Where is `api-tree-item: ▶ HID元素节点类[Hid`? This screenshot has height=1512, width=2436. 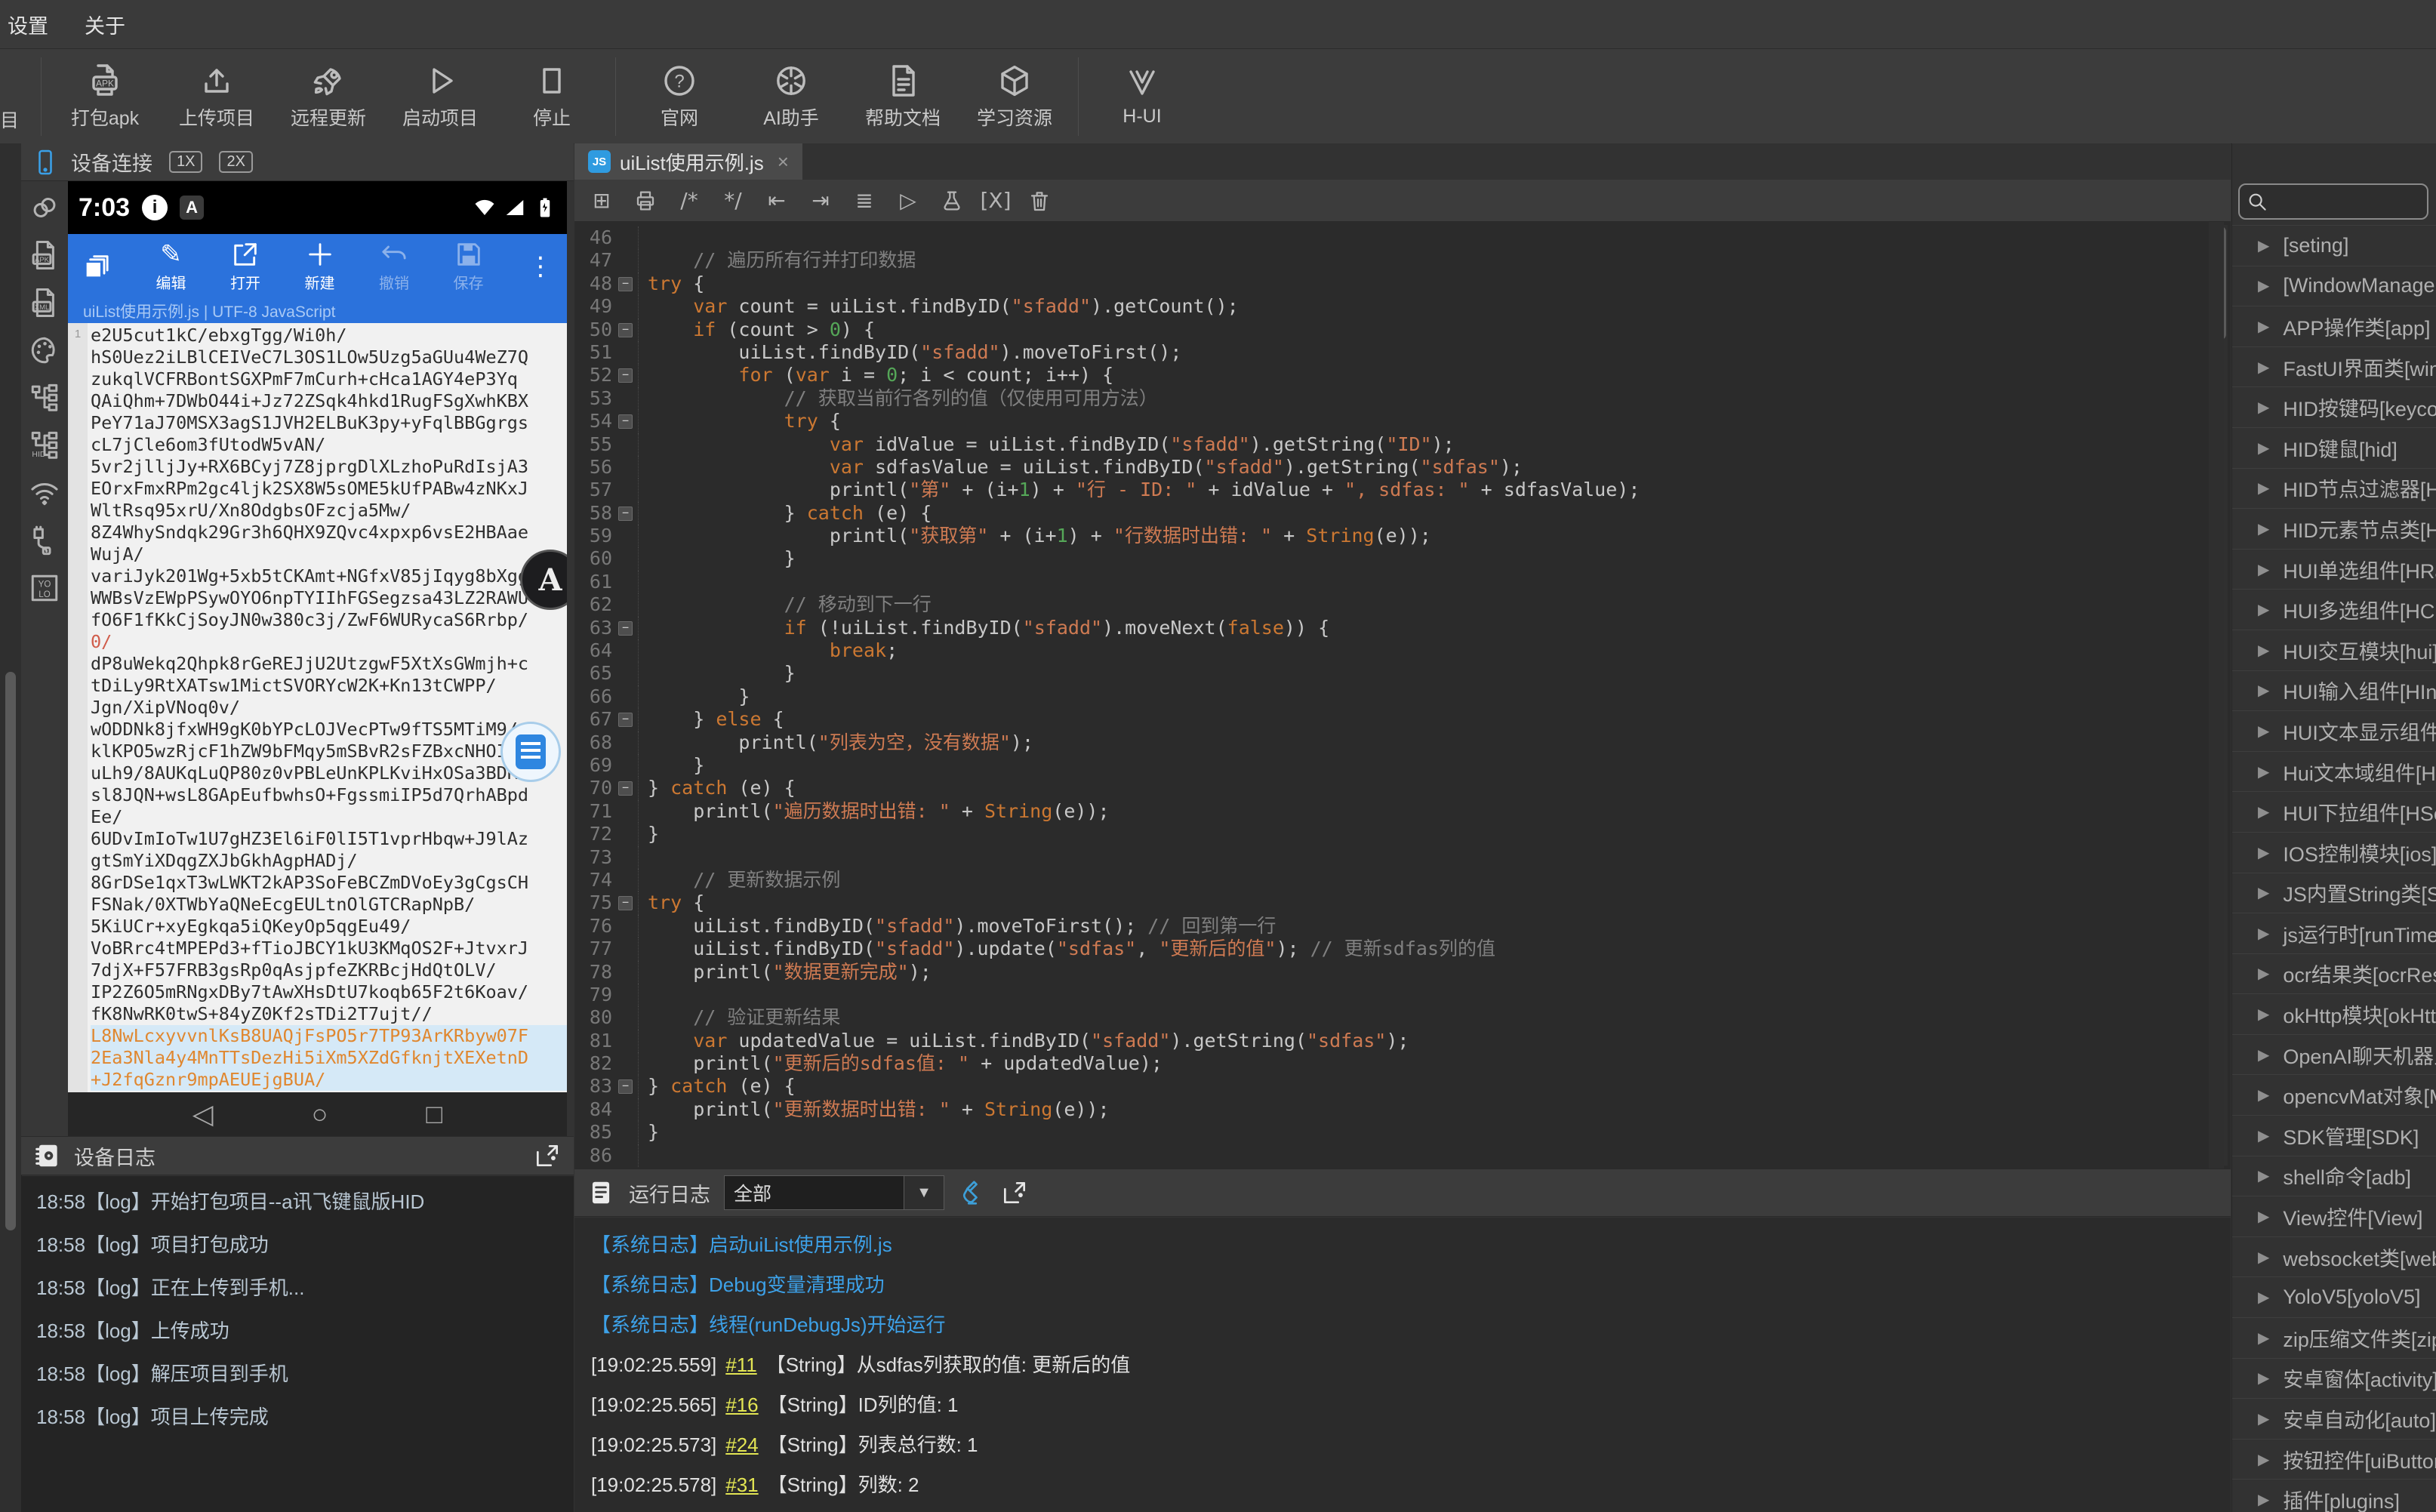 api-tree-item: ▶ HID元素节点类[Hid is located at coordinates (2334, 528).